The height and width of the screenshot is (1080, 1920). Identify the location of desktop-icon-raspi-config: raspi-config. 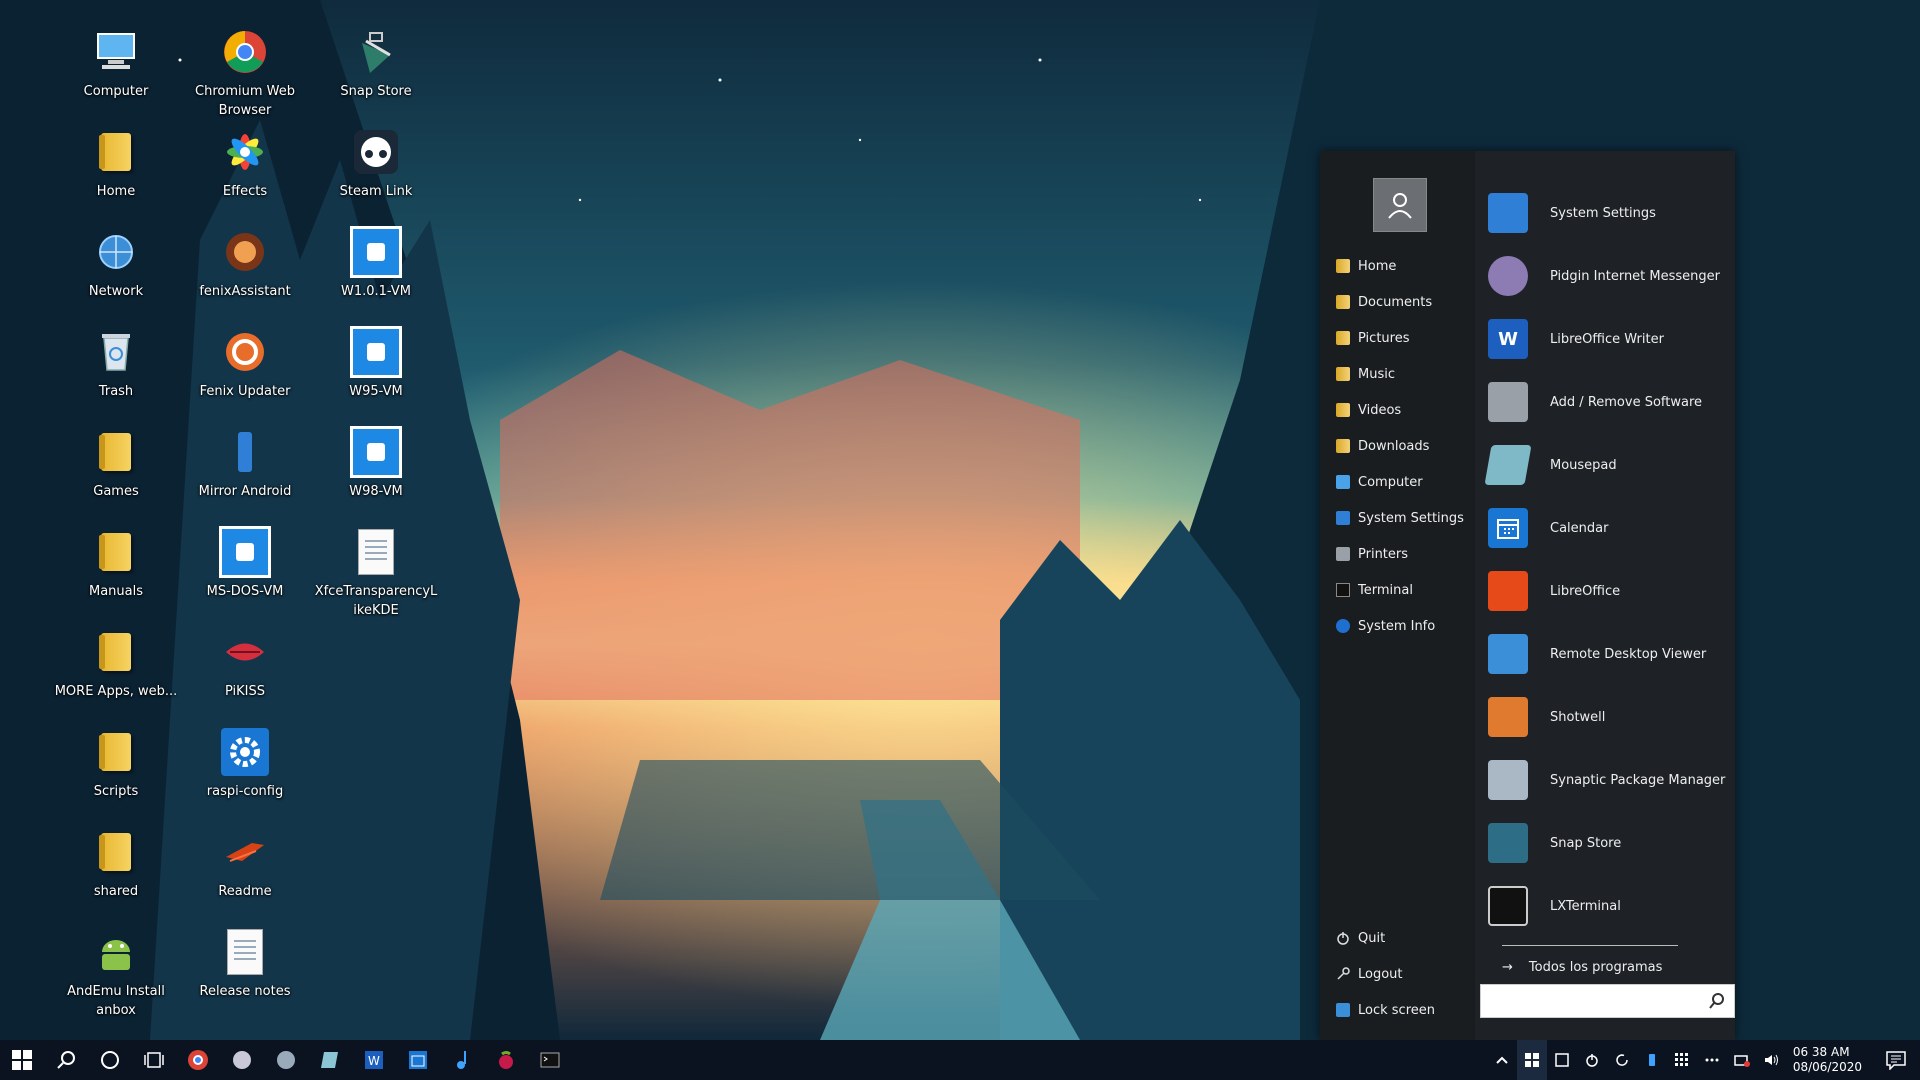
(245, 763).